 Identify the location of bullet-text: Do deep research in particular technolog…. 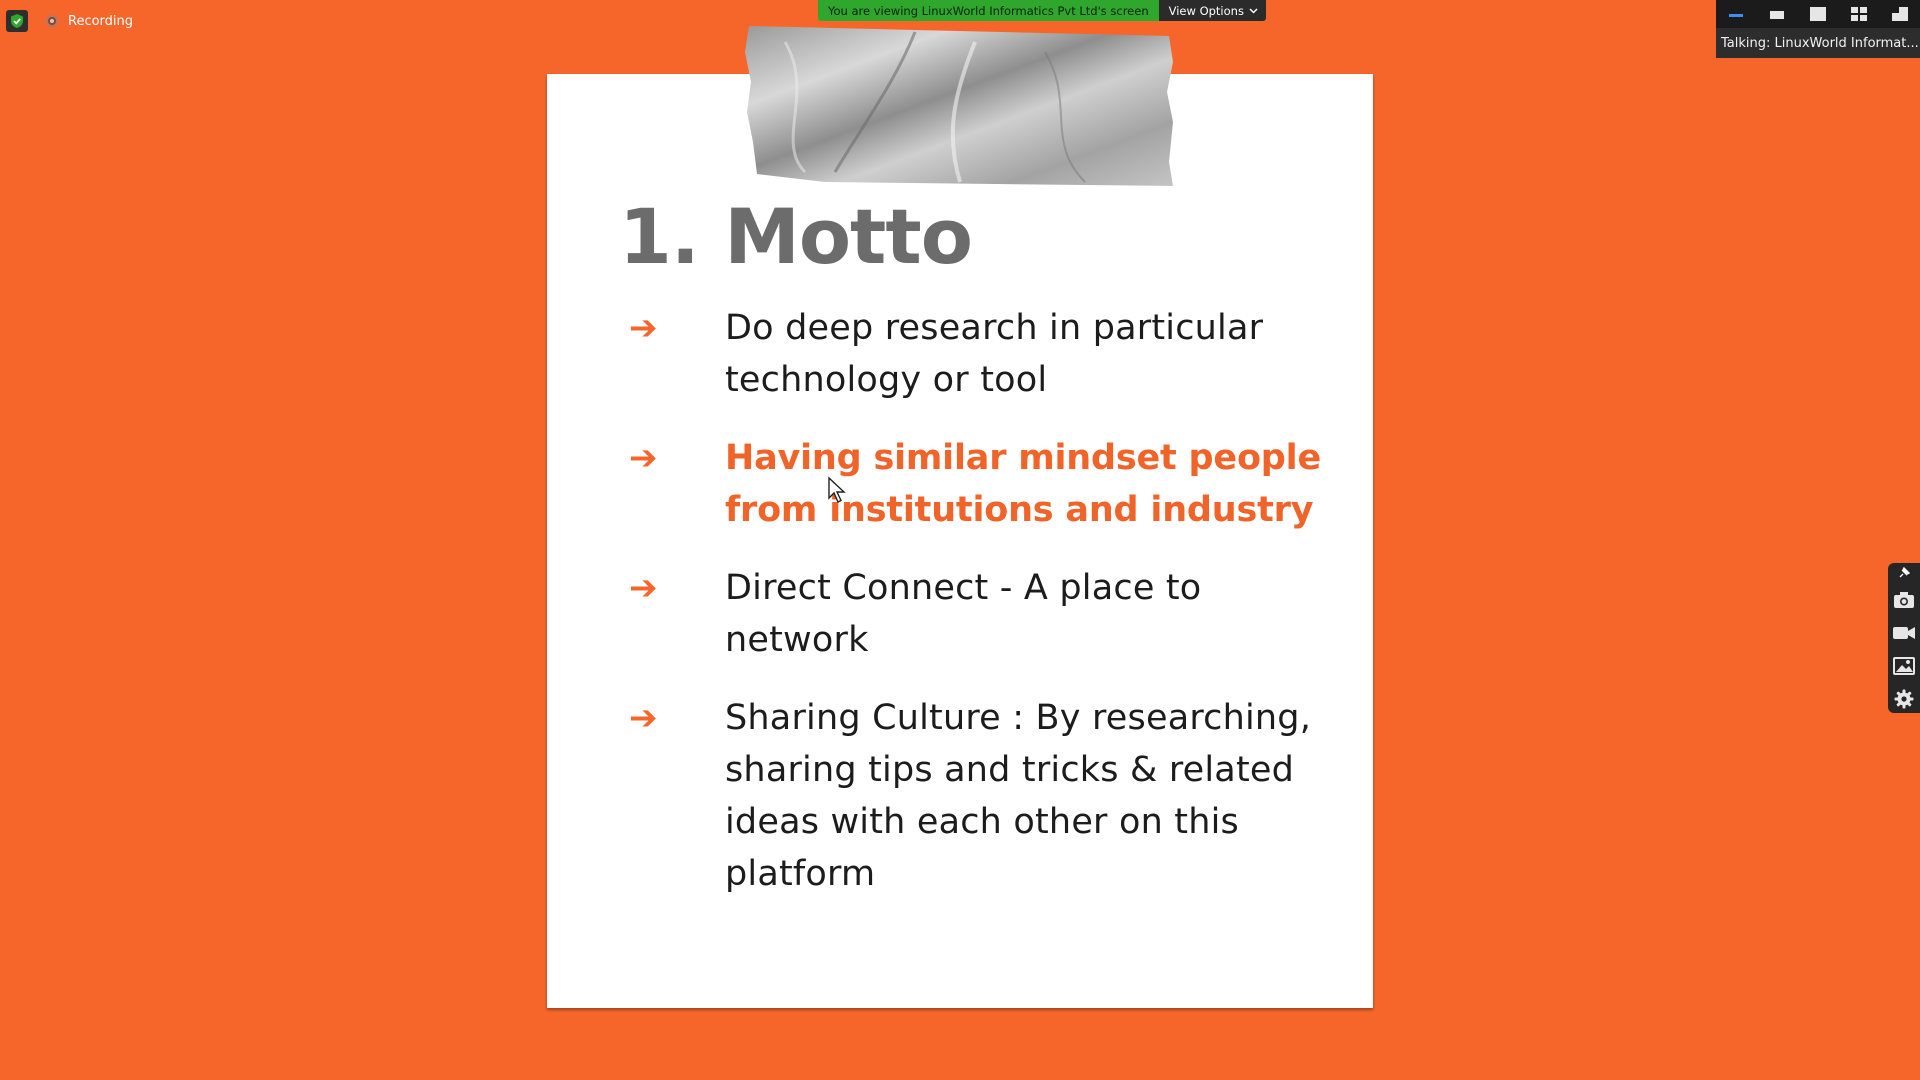
(994, 354).